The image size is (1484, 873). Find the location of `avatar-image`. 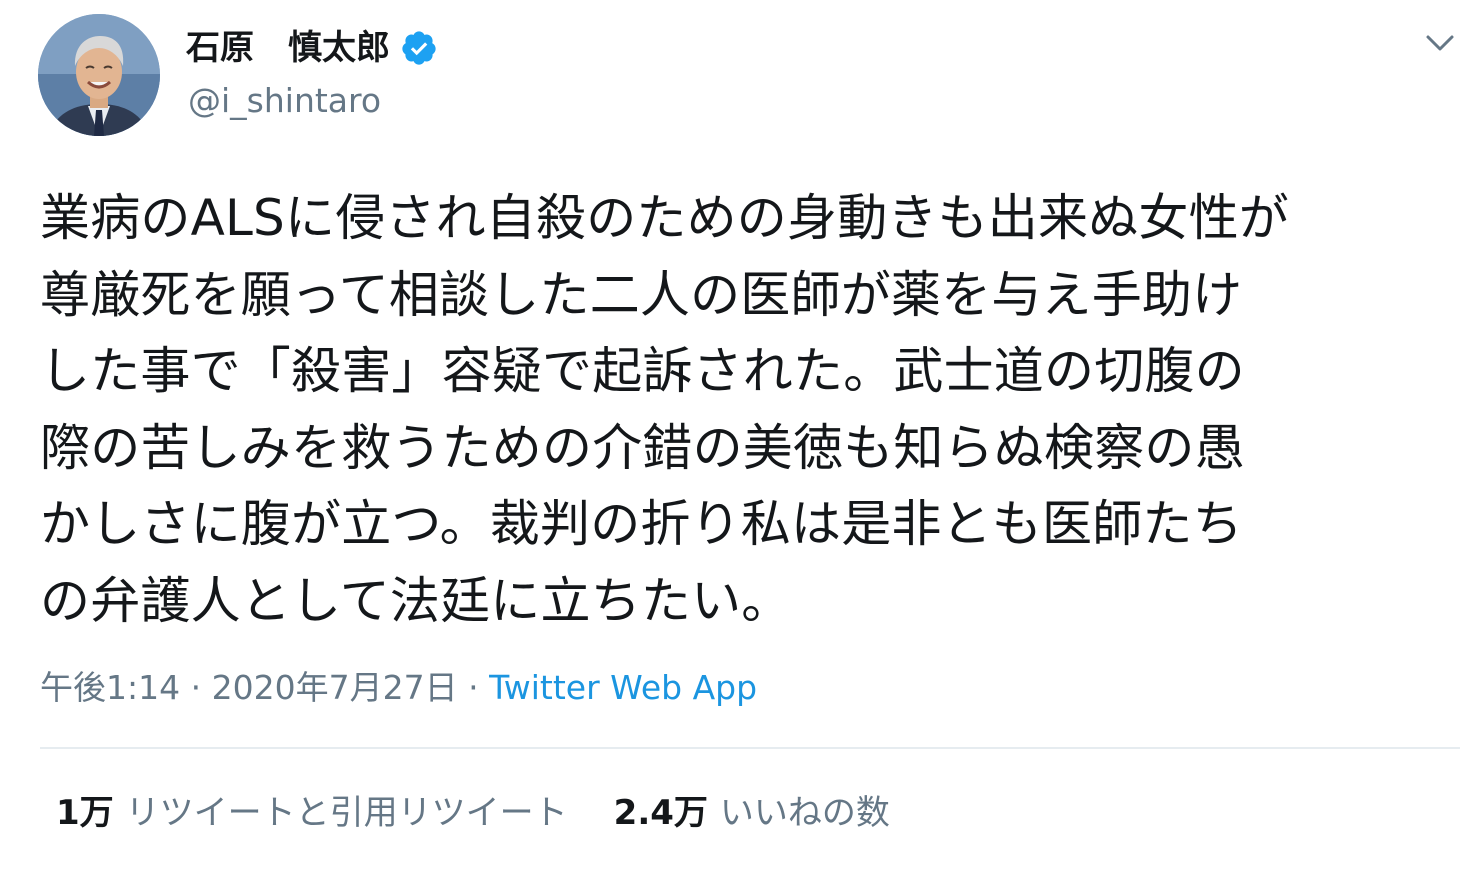

avatar-image is located at coordinates (99, 75).